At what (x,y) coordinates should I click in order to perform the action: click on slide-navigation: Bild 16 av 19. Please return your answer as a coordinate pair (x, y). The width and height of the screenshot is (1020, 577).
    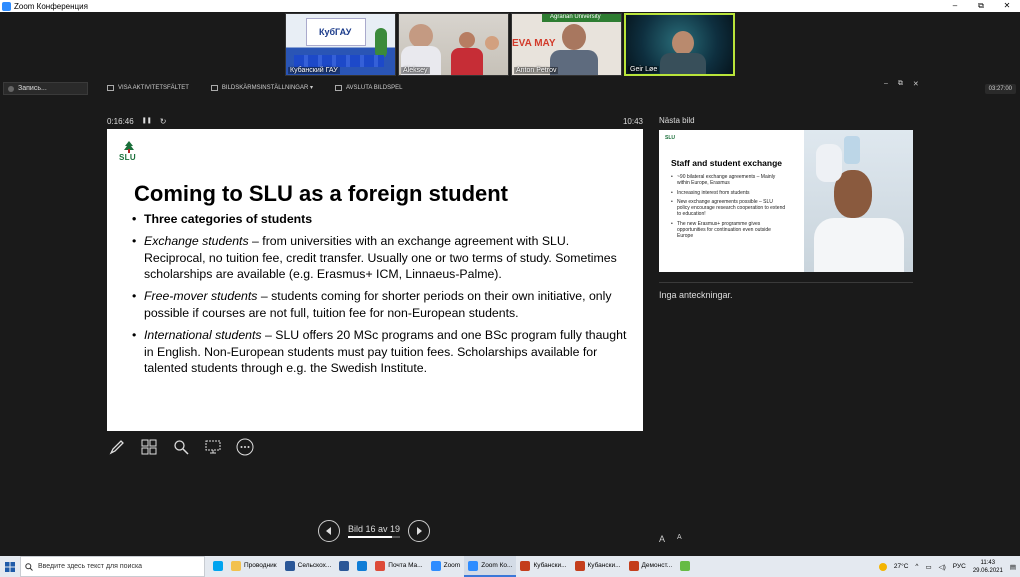
    Looking at the image, I should click on (374, 531).